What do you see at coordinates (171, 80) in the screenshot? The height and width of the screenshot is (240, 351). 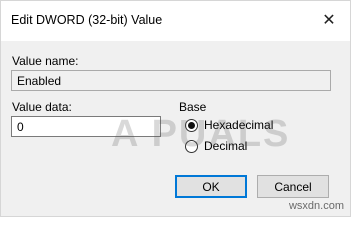 I see `value-name-field` at bounding box center [171, 80].